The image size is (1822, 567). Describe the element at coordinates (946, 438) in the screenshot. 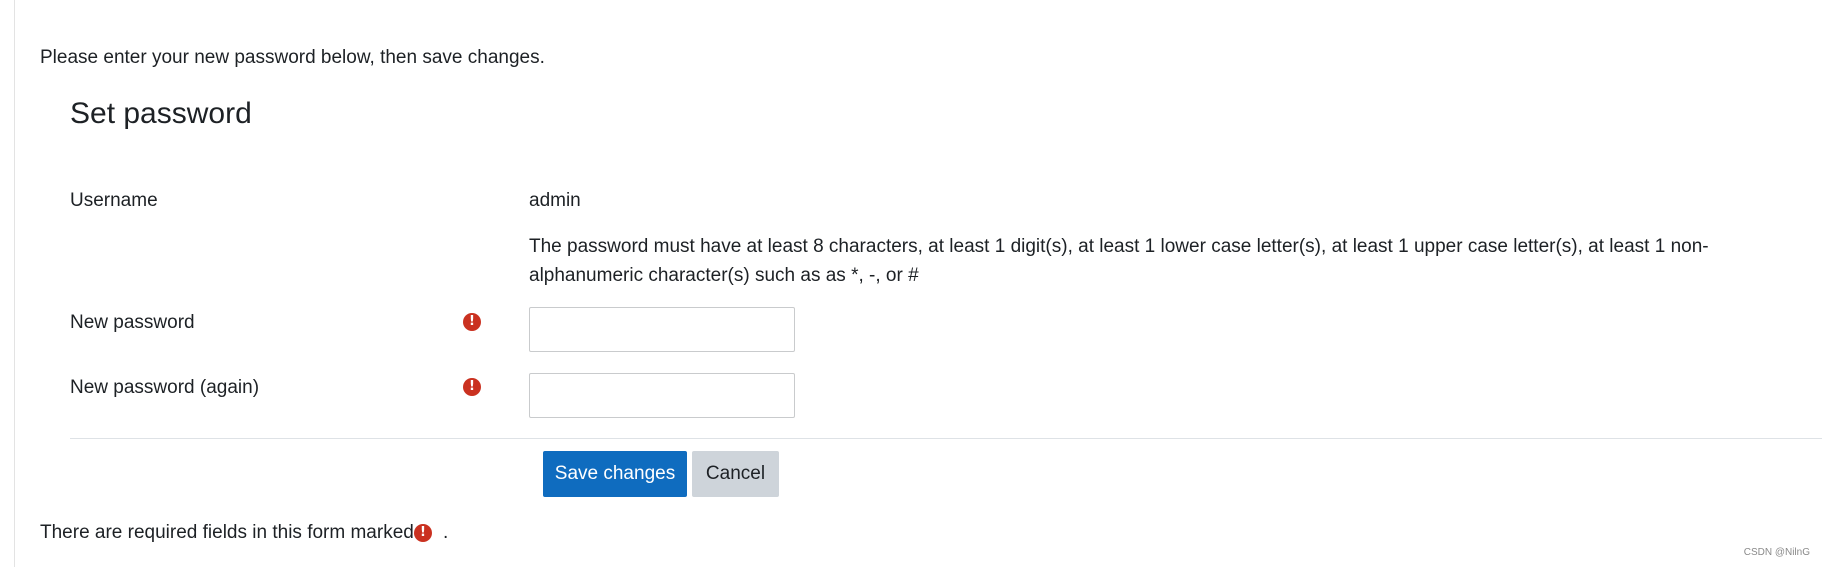

I see `form-divider` at that location.